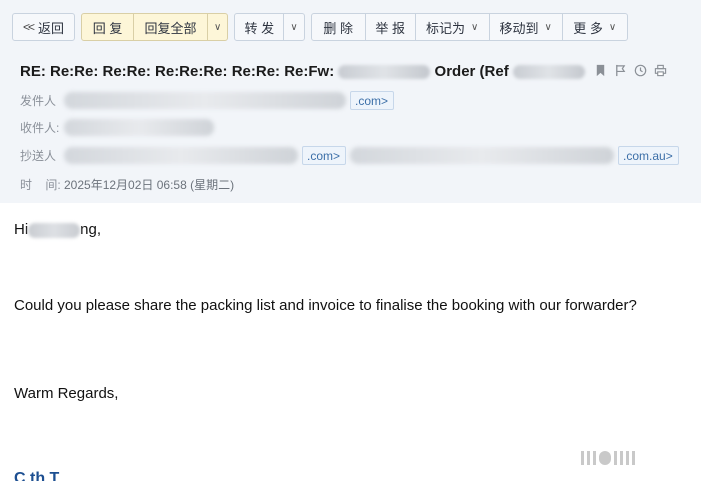 This screenshot has width=701, height=481. Describe the element at coordinates (54, 230) in the screenshot. I see `redacted-name` at that location.